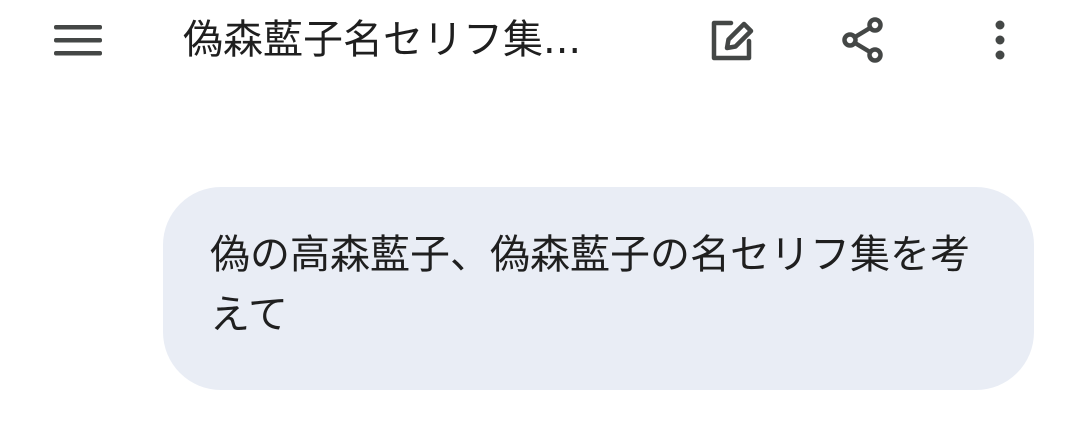  I want to click on edit-title-button, so click(732, 40).